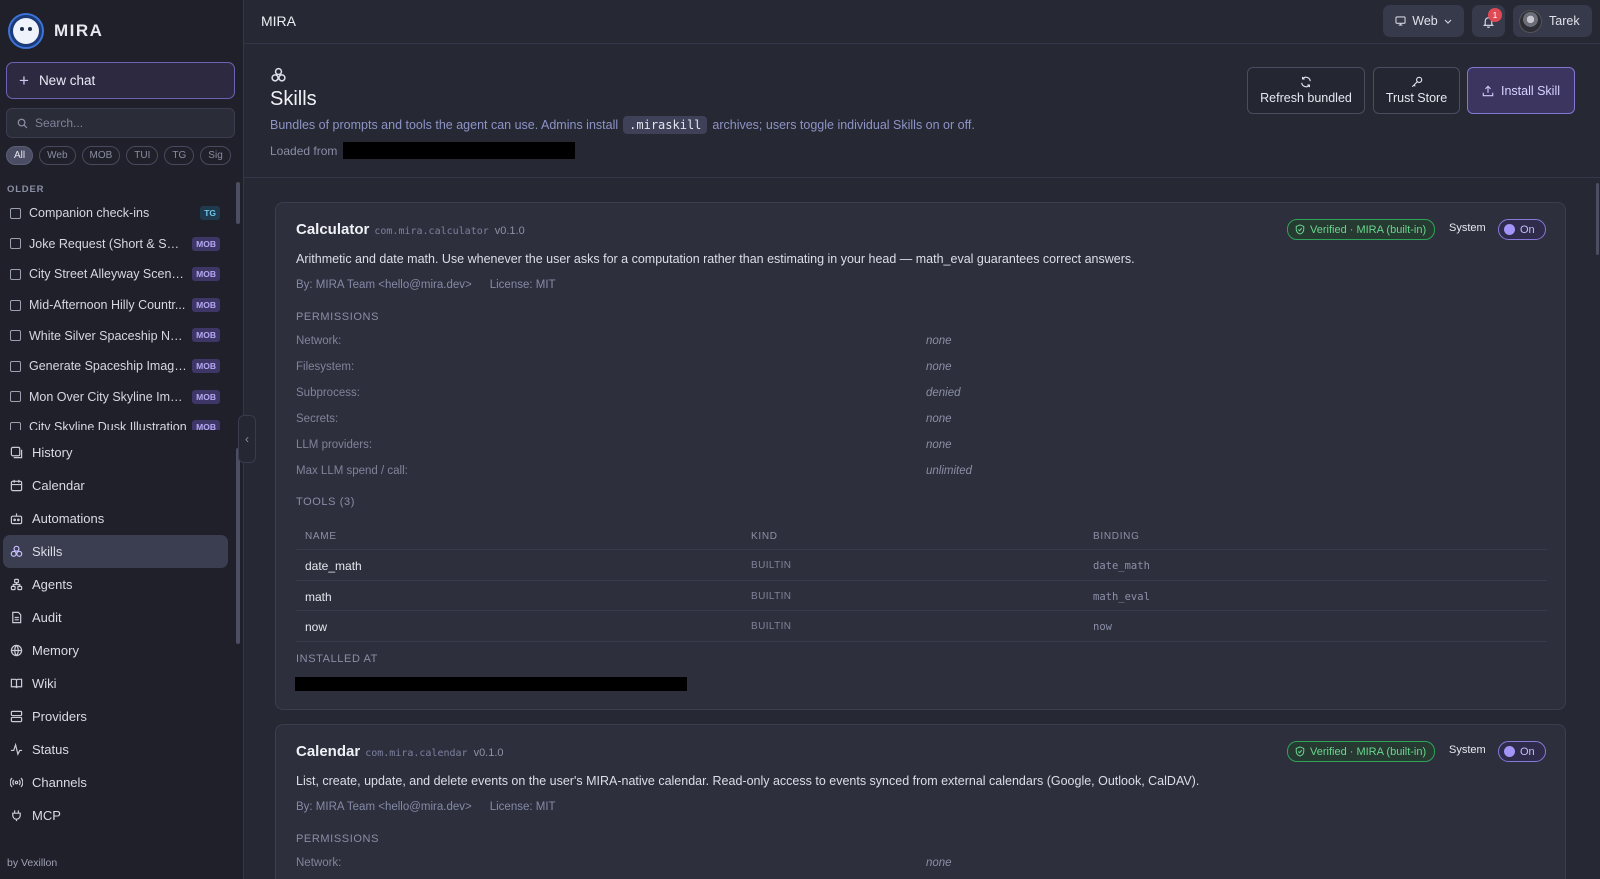  Describe the element at coordinates (921, 367) in the screenshot. I see `permission-row: Filesystem: none` at that location.